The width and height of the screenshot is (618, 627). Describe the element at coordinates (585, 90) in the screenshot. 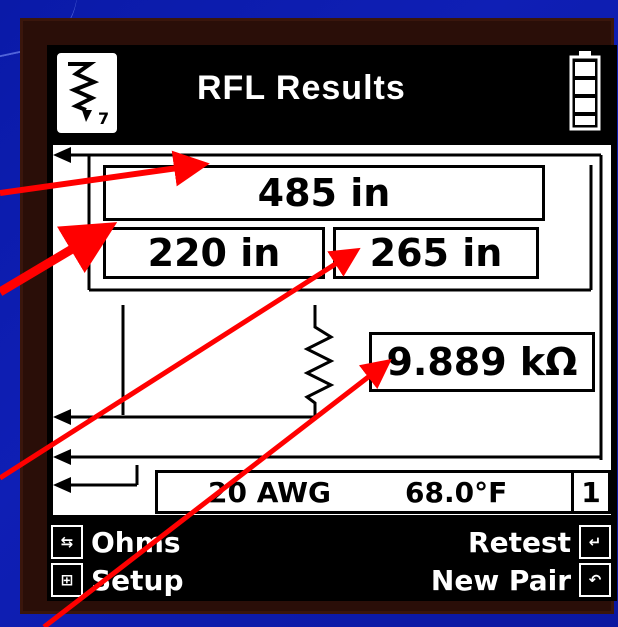

I see `battery-icon` at that location.